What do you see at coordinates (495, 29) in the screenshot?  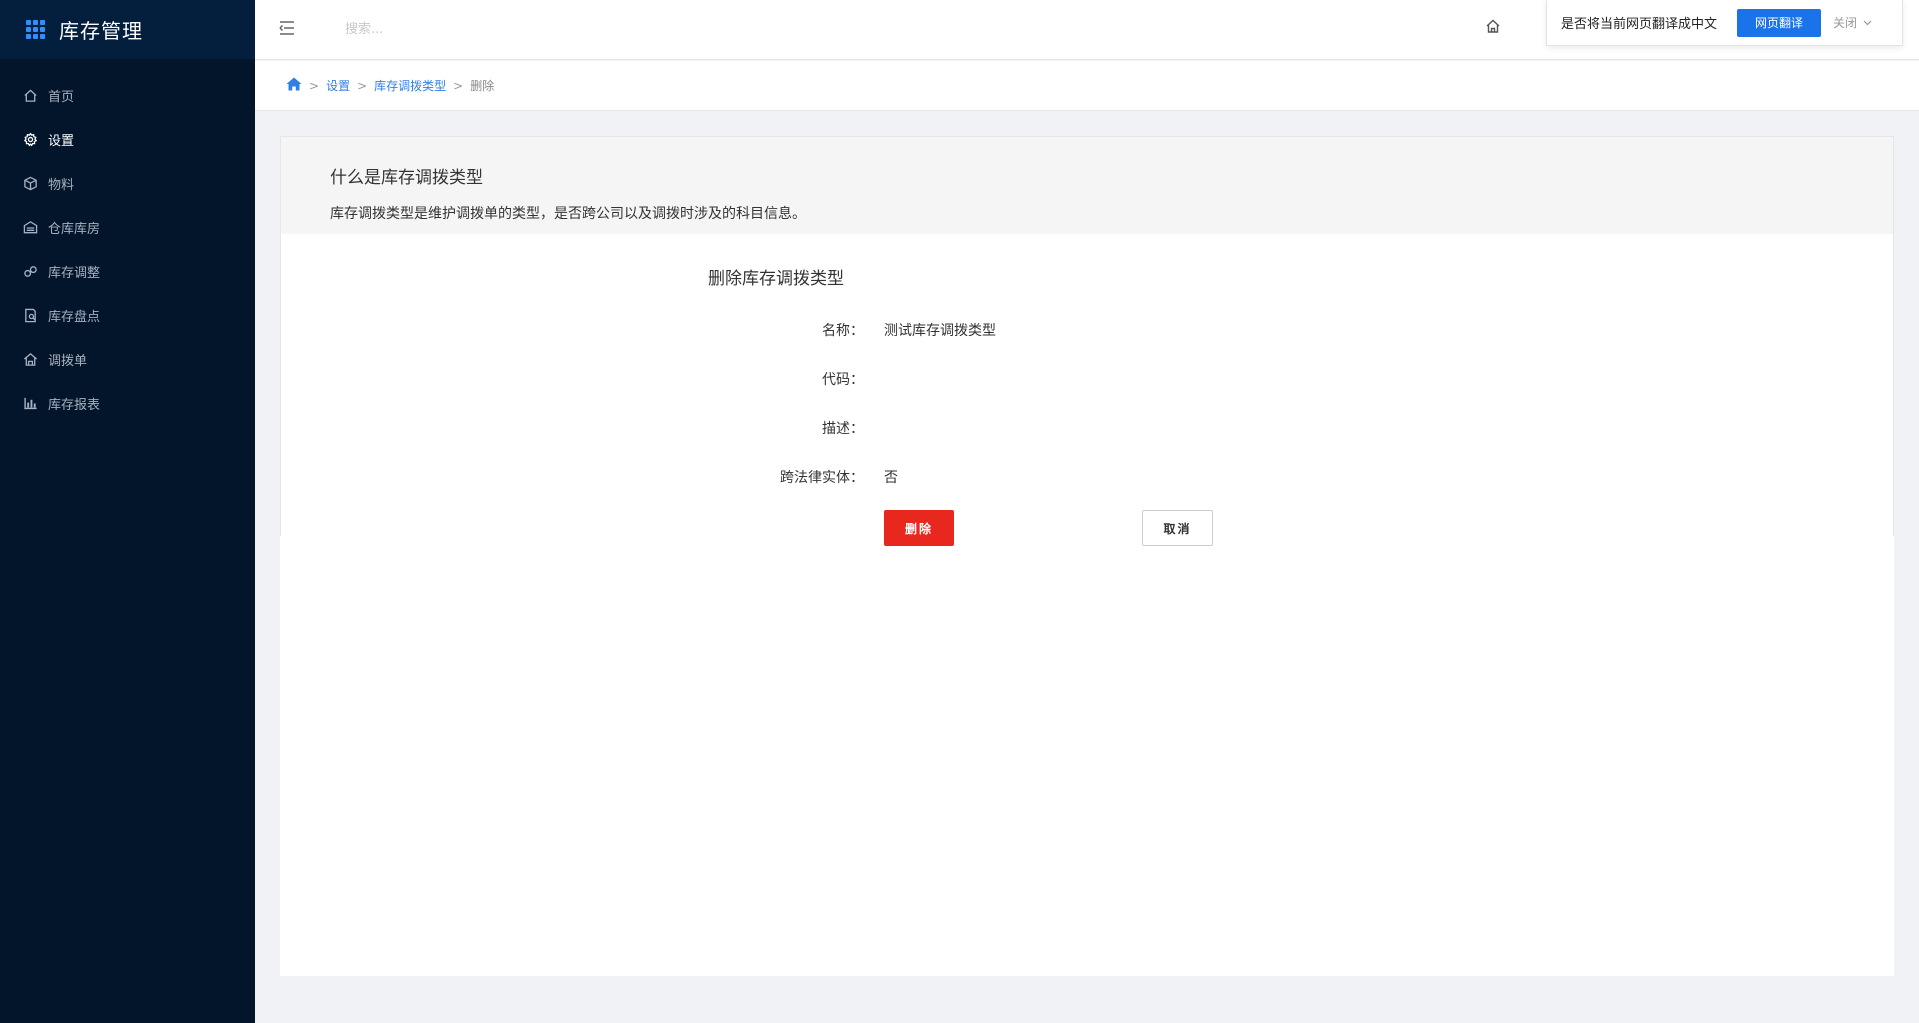 I see `search-input` at bounding box center [495, 29].